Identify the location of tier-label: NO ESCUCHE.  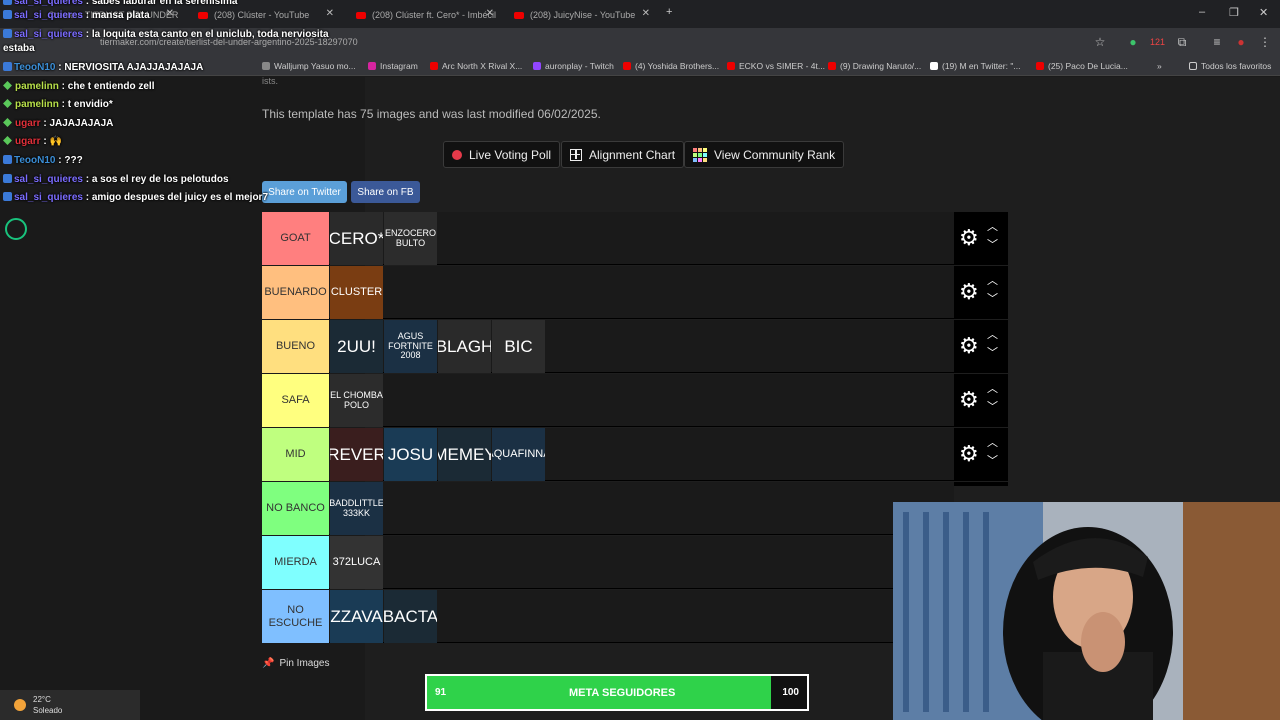
(295, 616).